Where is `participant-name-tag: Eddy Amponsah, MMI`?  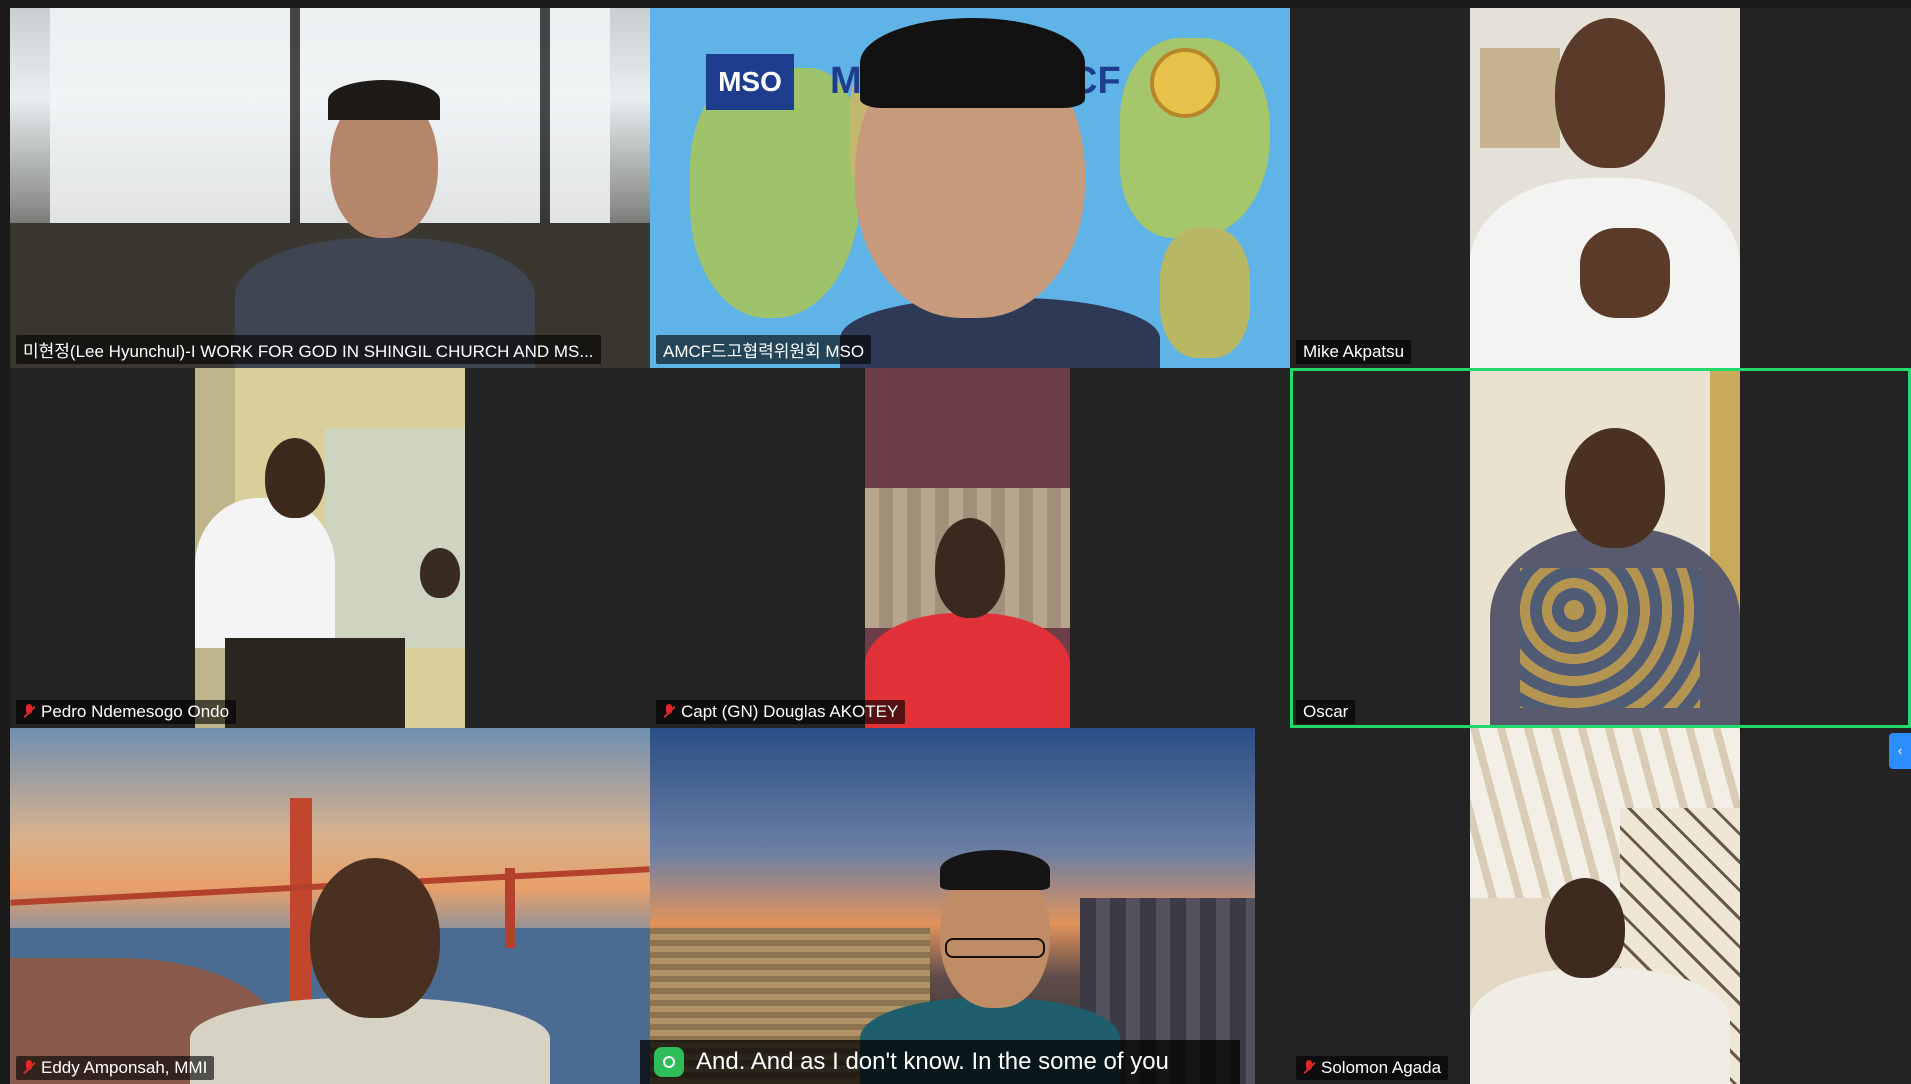 participant-name-tag: Eddy Amponsah, MMI is located at coordinates (115, 1068).